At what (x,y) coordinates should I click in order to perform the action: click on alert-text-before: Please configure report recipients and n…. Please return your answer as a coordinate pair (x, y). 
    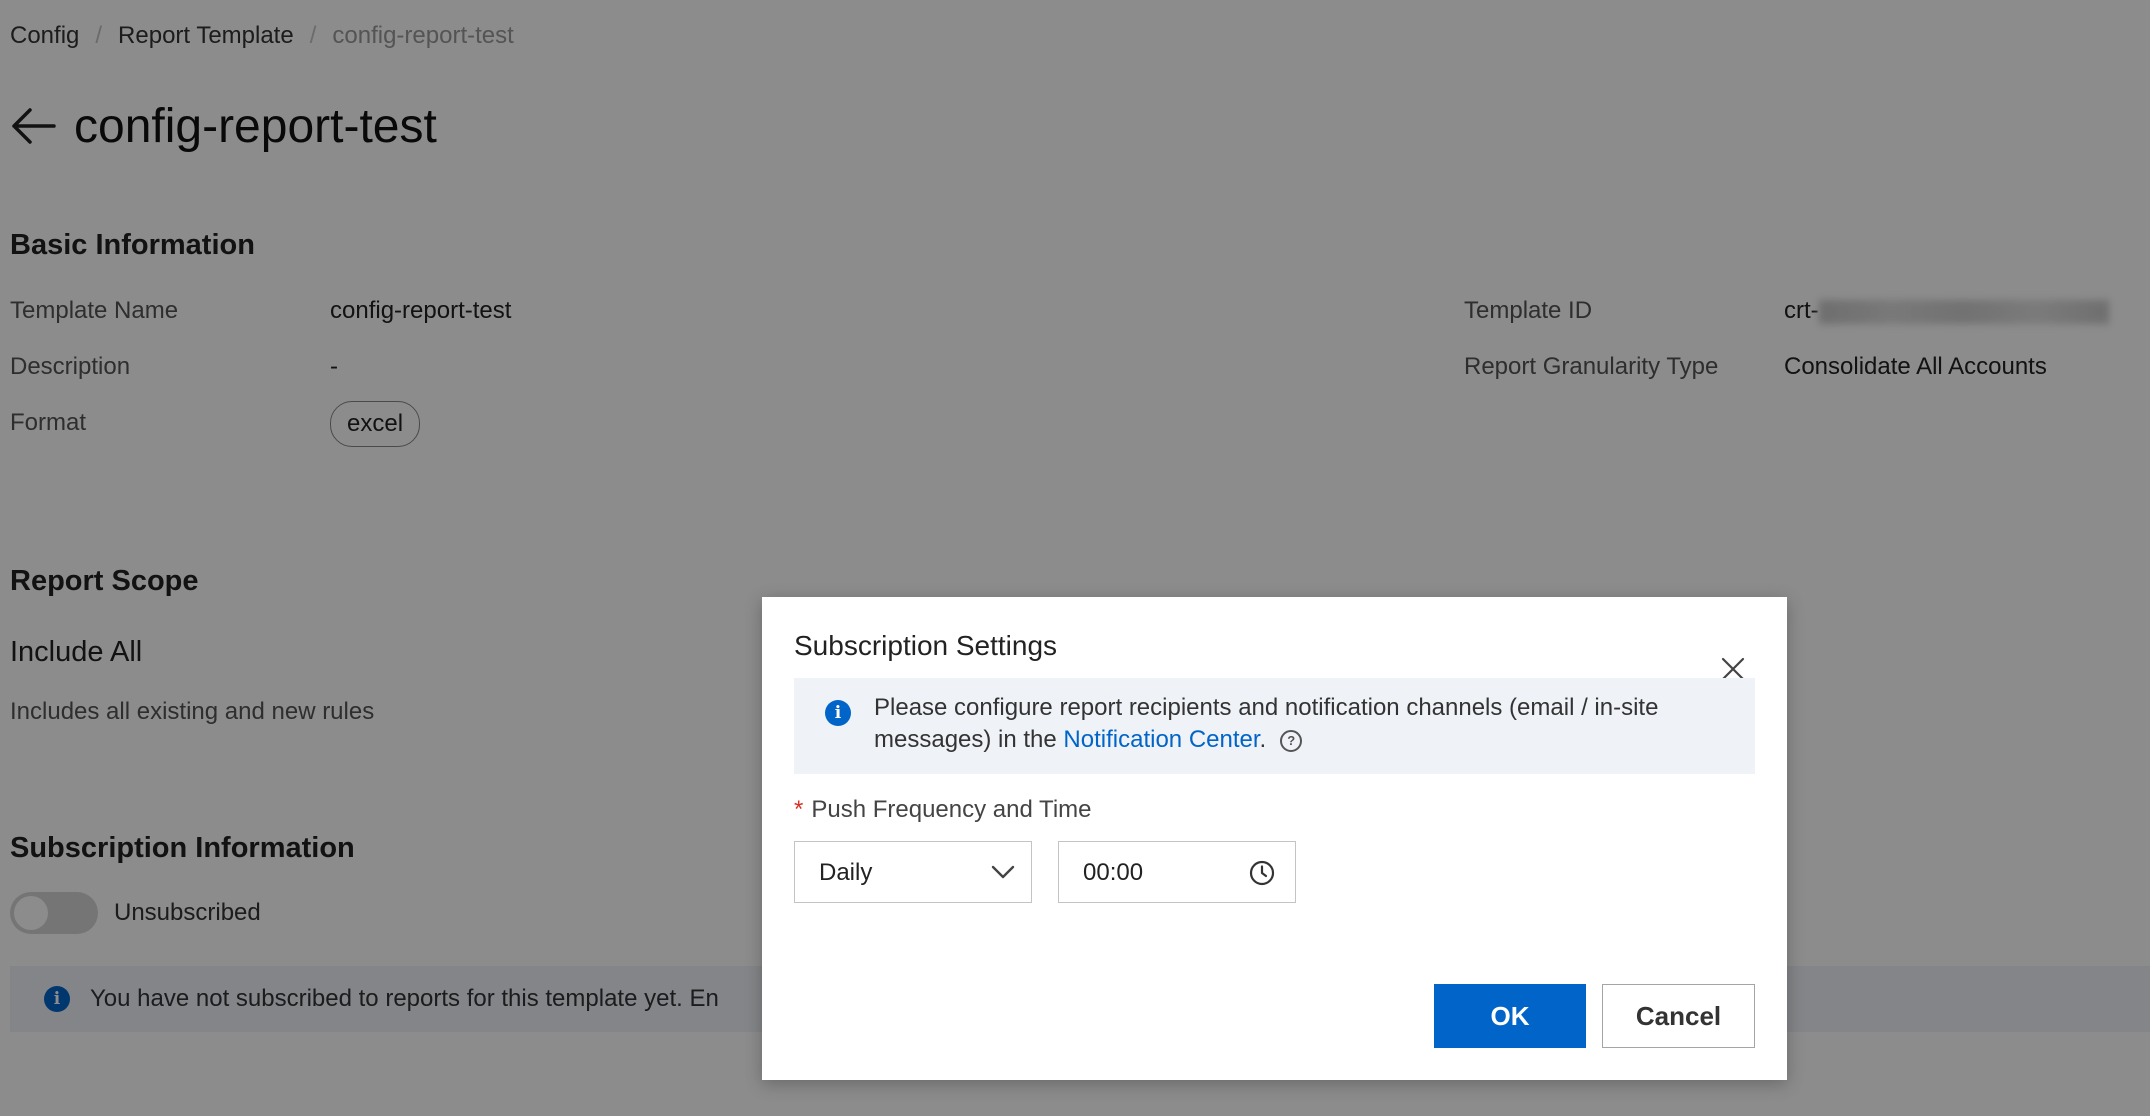
    Looking at the image, I should click on (1266, 723).